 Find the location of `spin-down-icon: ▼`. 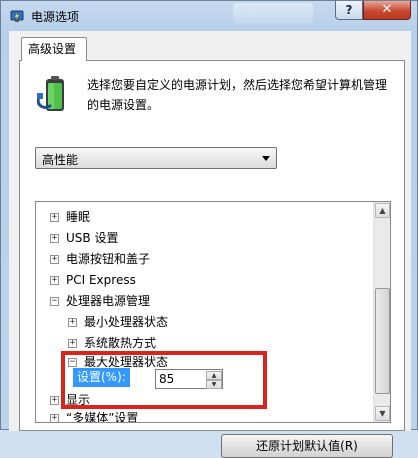

spin-down-icon: ▼ is located at coordinates (214, 384).